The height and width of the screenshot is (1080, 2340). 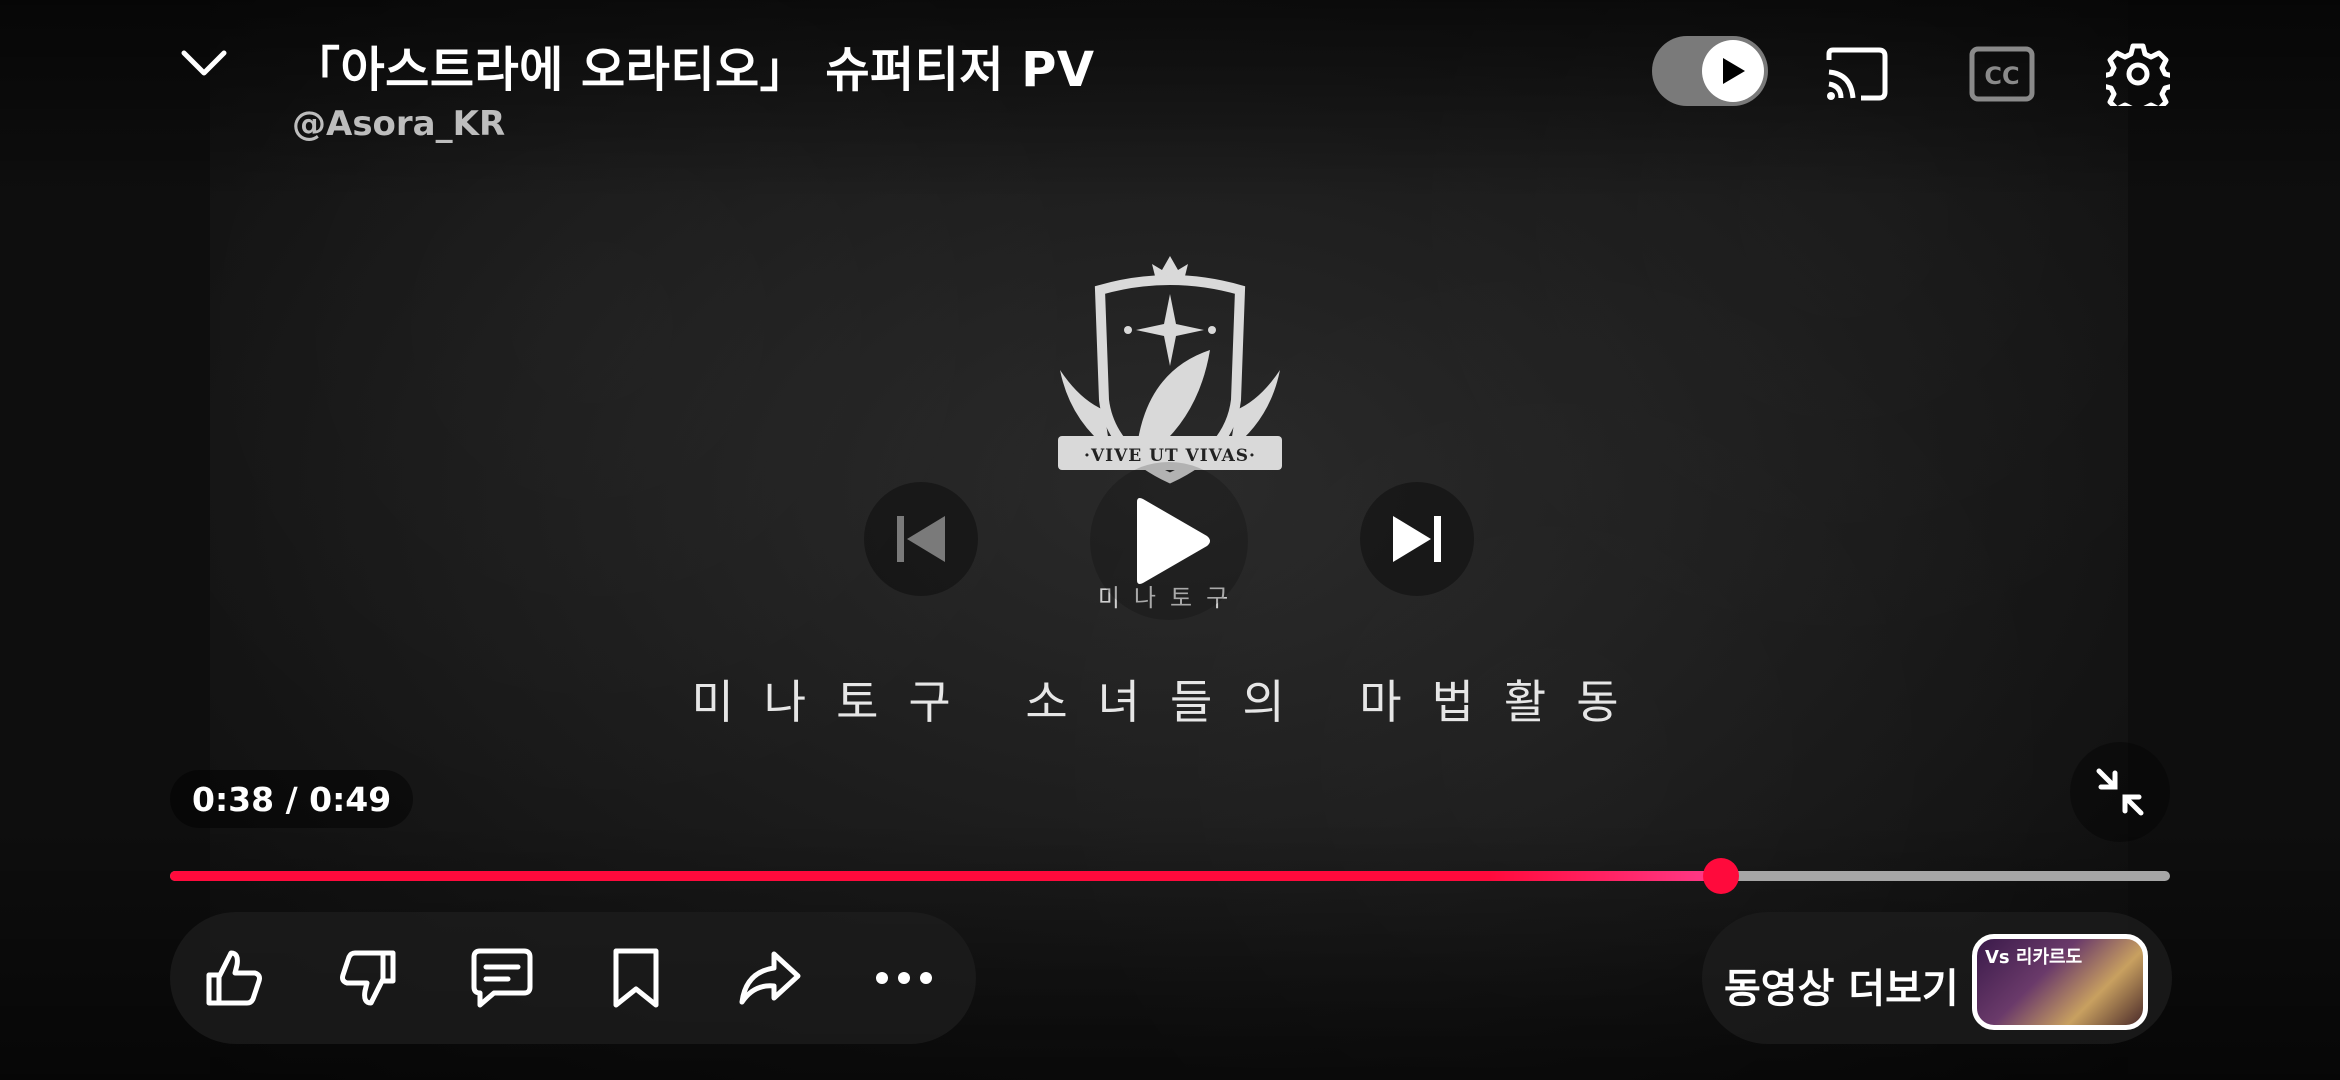 I want to click on seek-bar-thumb, so click(x=1721, y=876).